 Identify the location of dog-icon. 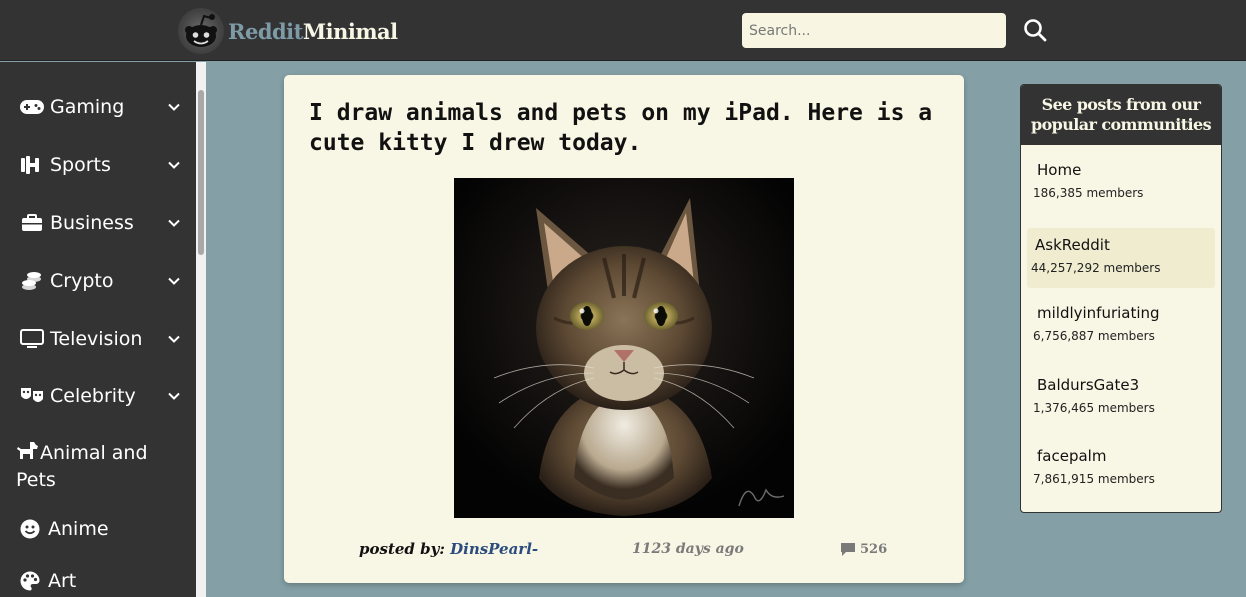
(28, 454).